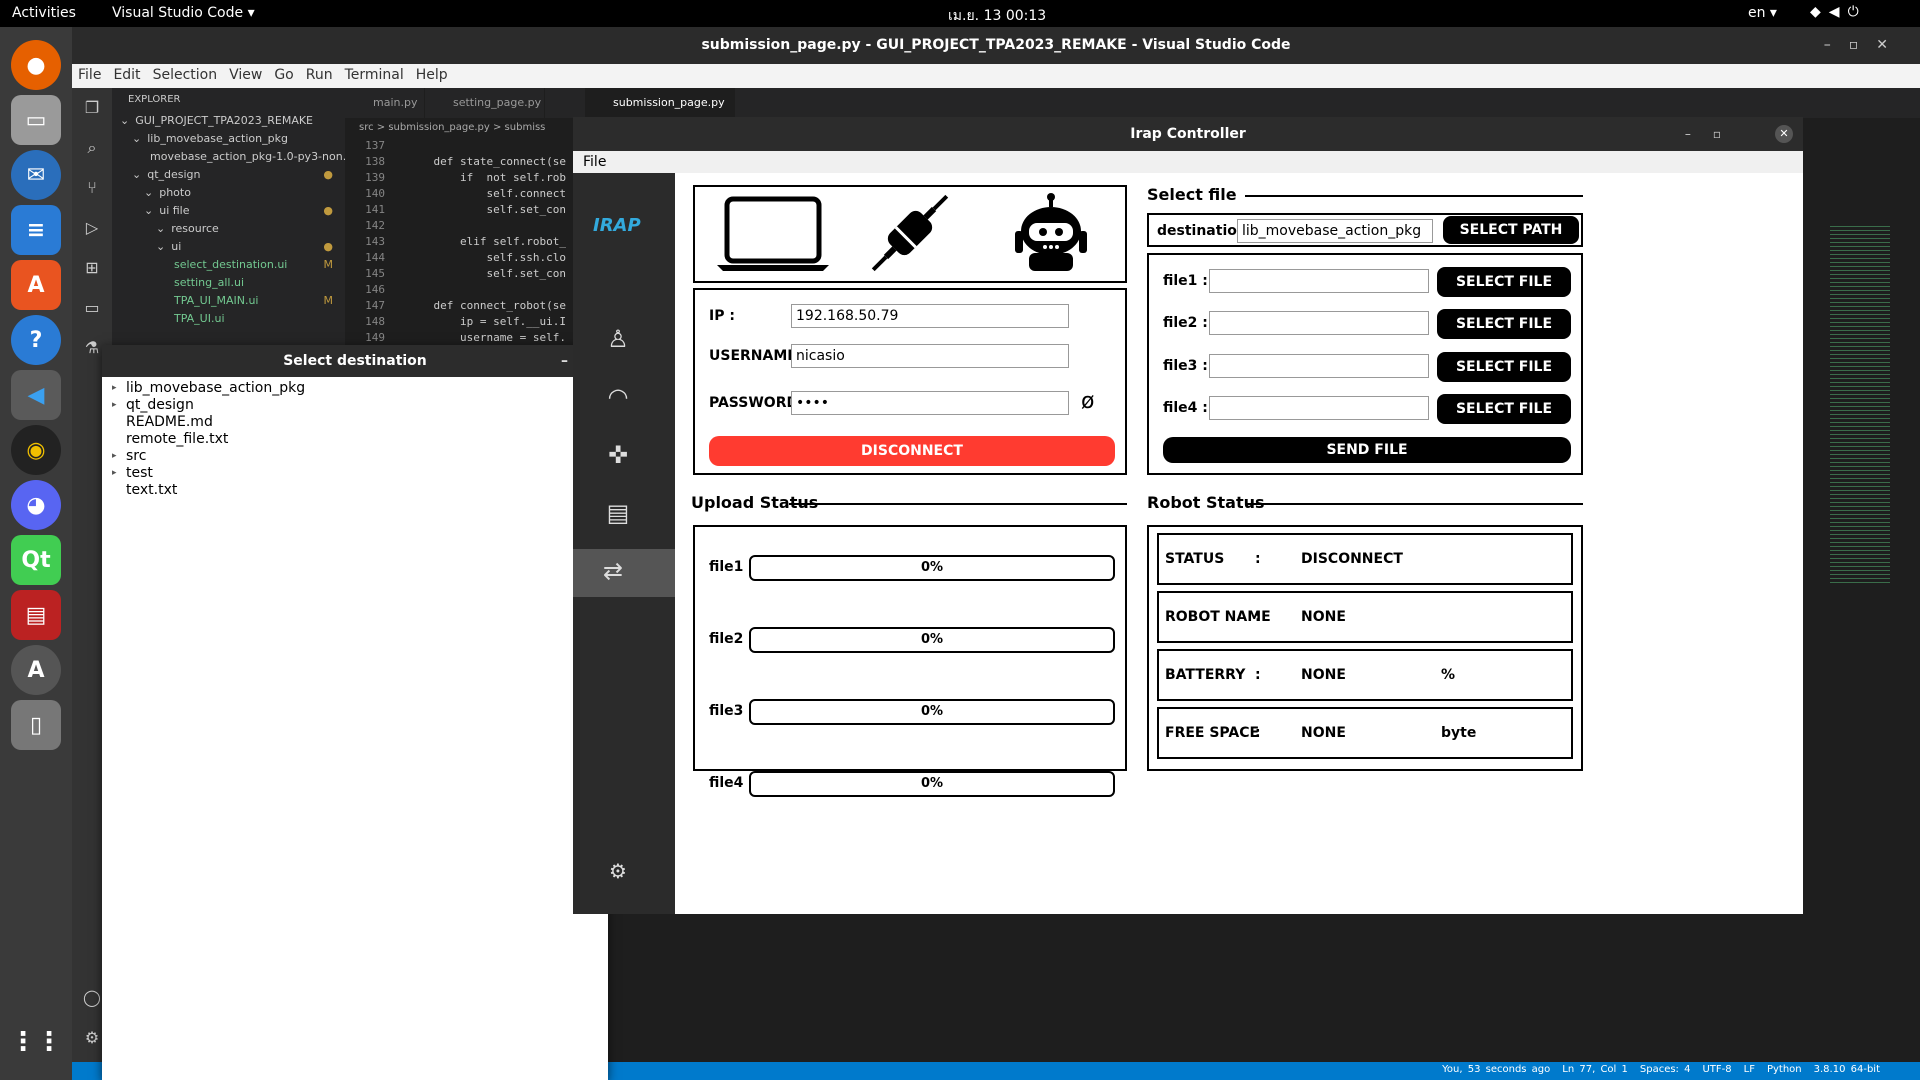  I want to click on remote-explorer-icon: ▭, so click(92, 308).